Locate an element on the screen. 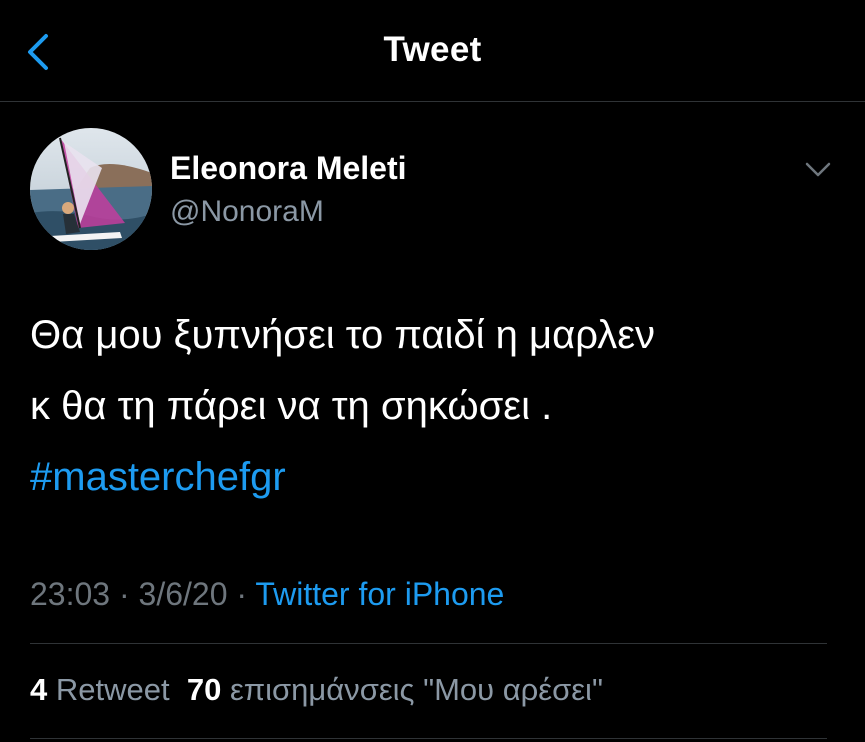 The height and width of the screenshot is (742, 865). retweets-count: 4 is located at coordinates (39, 689).